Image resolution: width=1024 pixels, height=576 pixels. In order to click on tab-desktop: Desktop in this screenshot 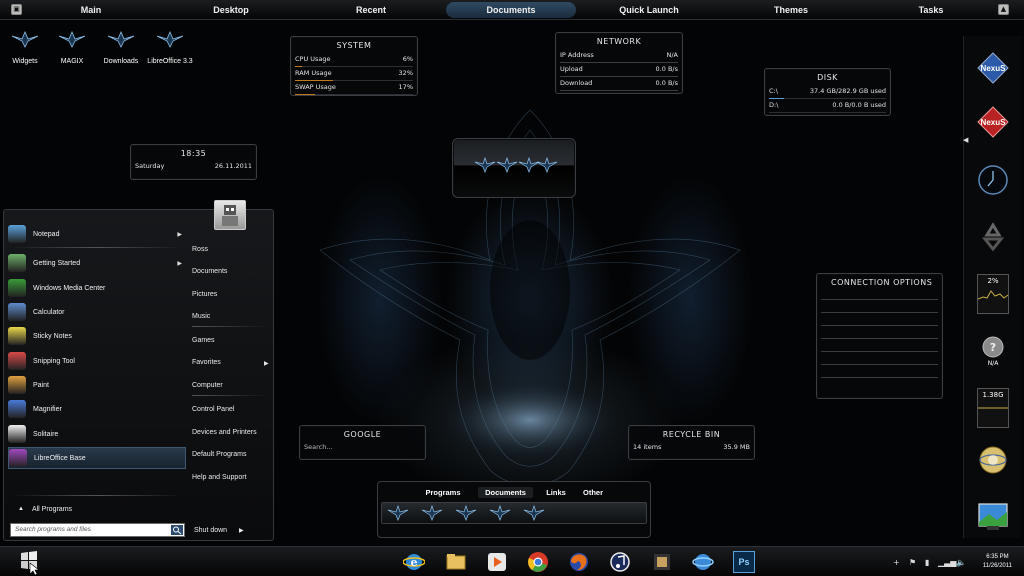, I will do `click(231, 10)`.